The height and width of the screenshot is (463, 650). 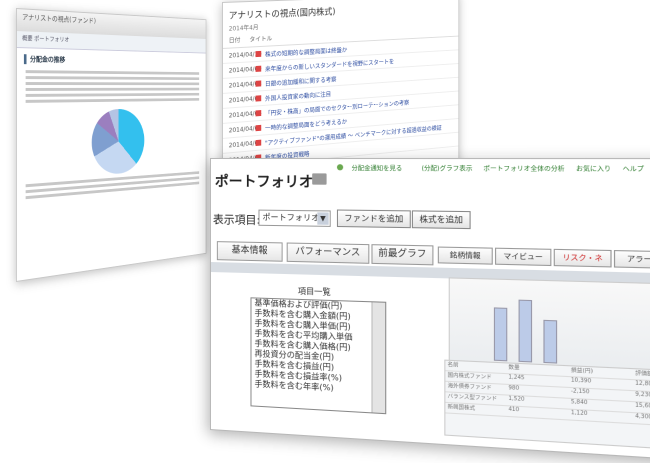 I want to click on tab-myview: マイビュー, so click(x=523, y=257).